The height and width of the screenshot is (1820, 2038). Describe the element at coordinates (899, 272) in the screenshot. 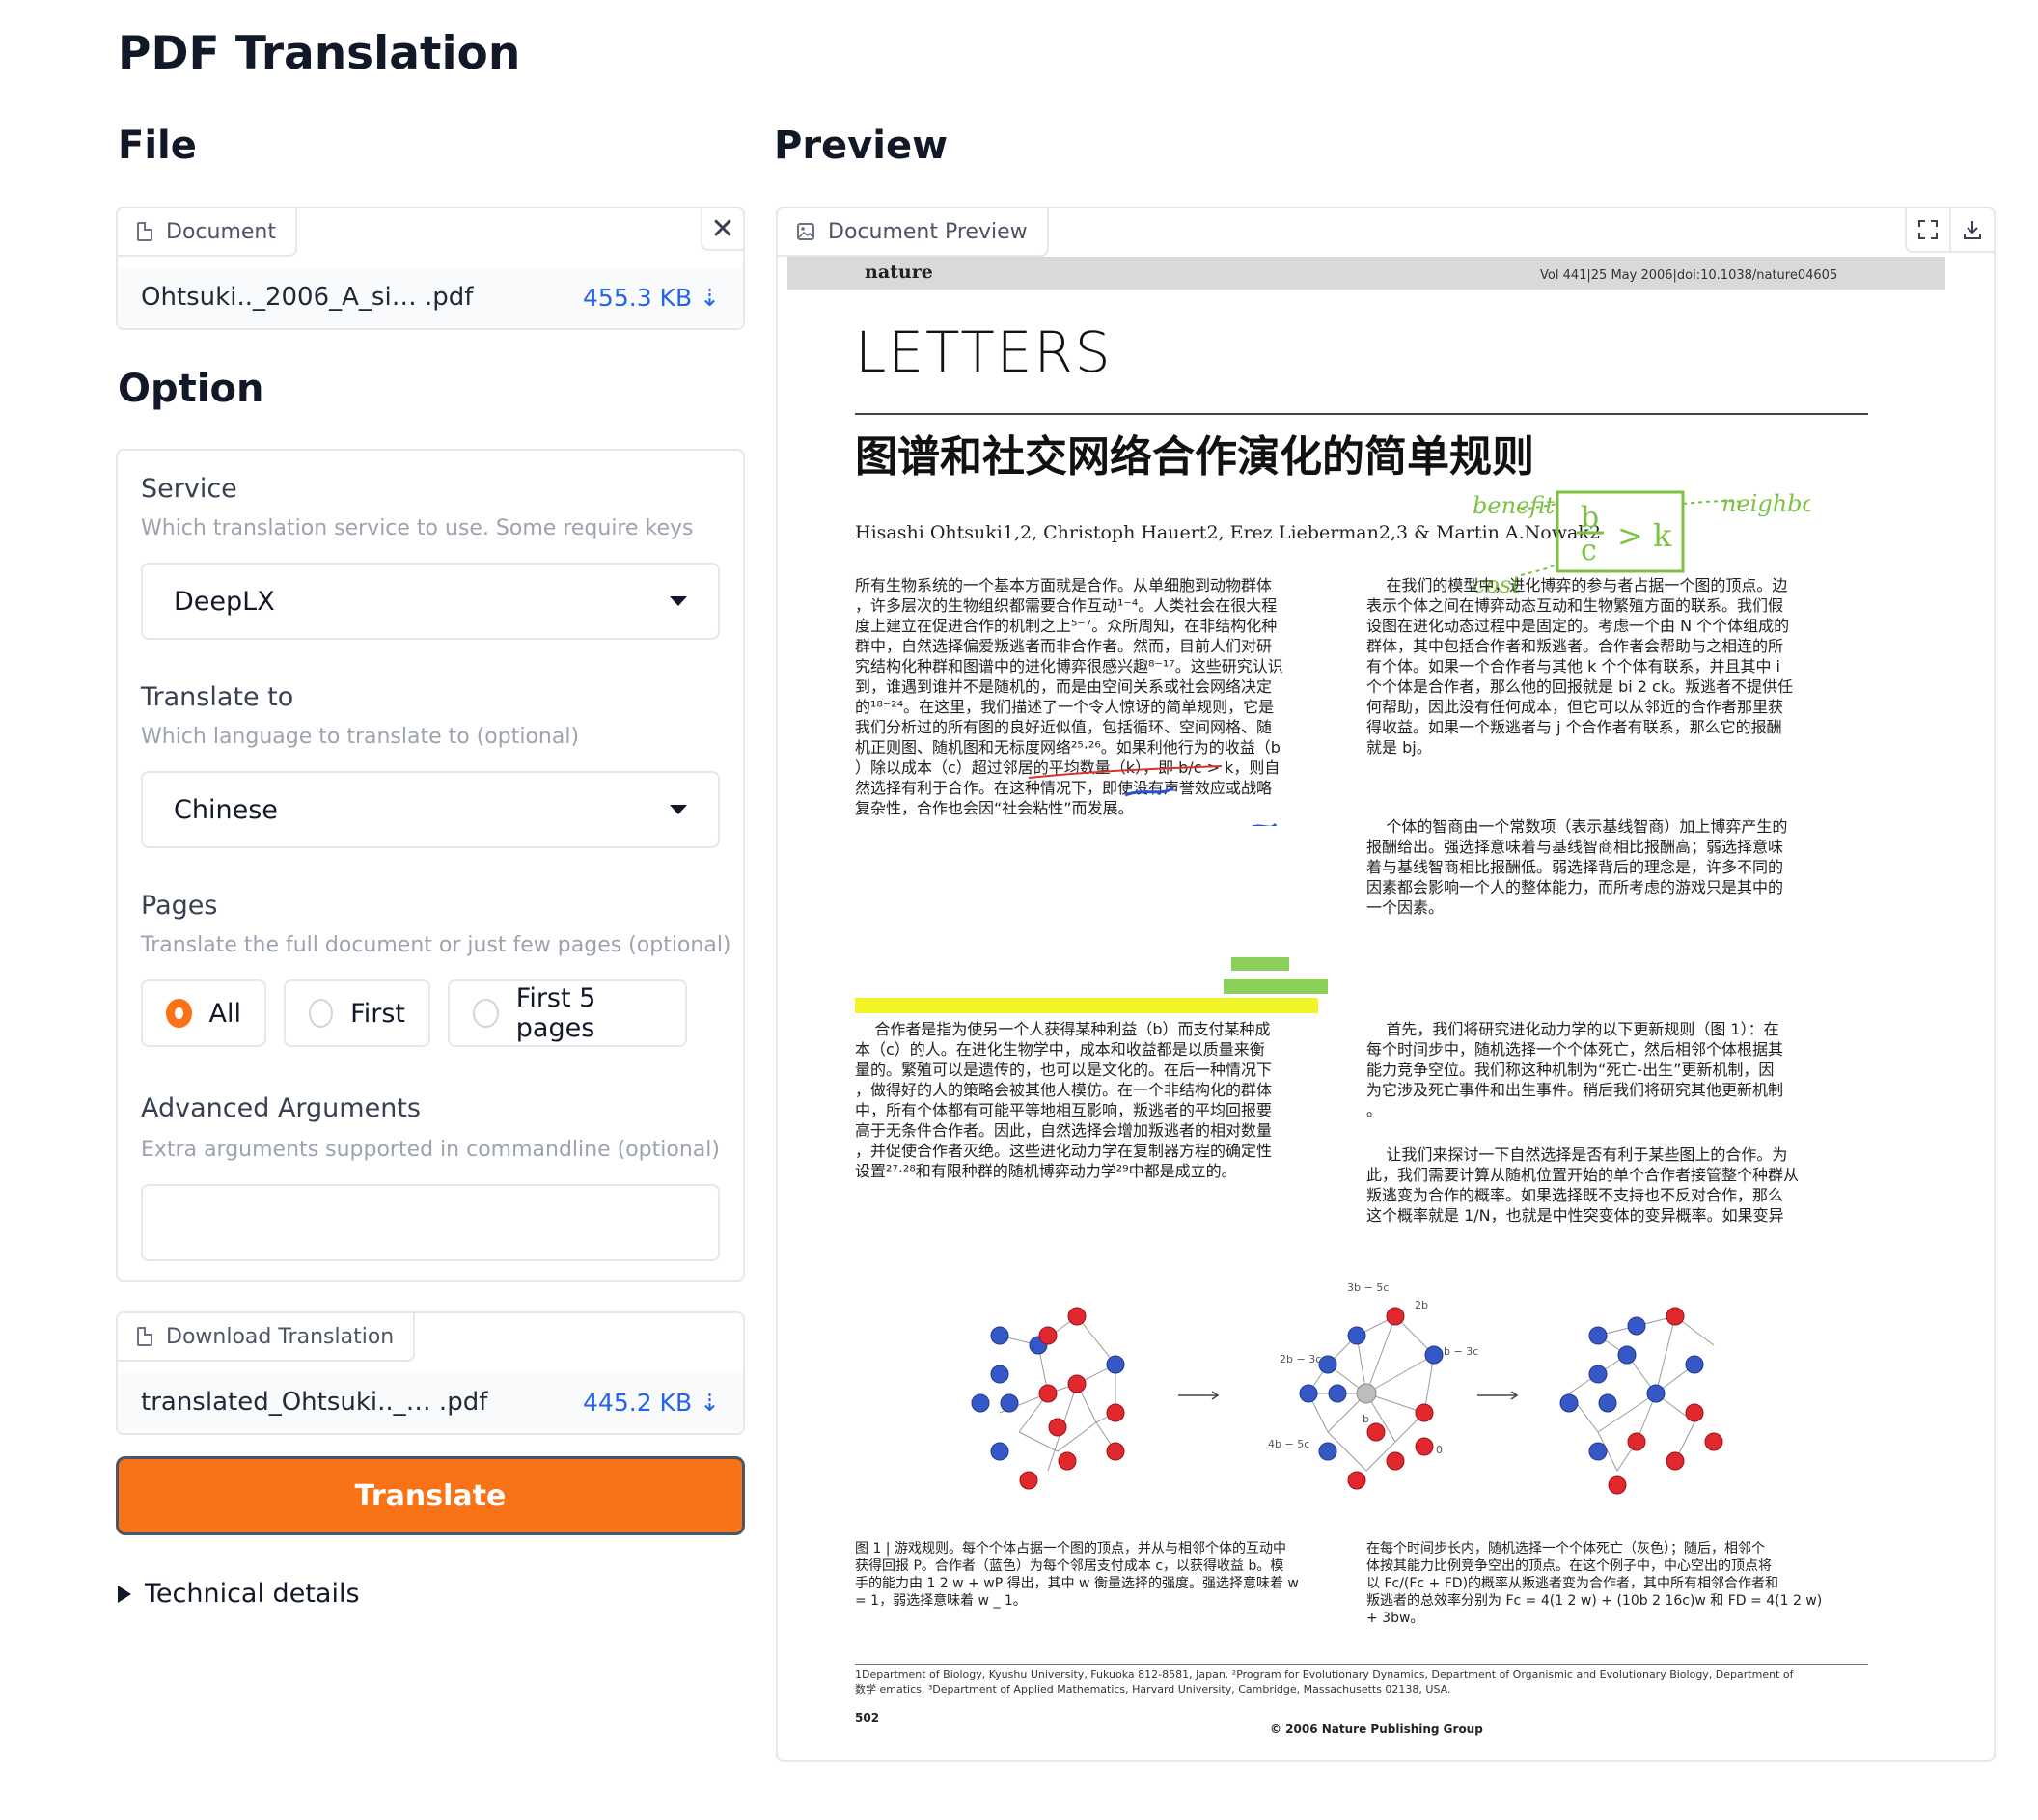

I see `journal-name: nature` at that location.